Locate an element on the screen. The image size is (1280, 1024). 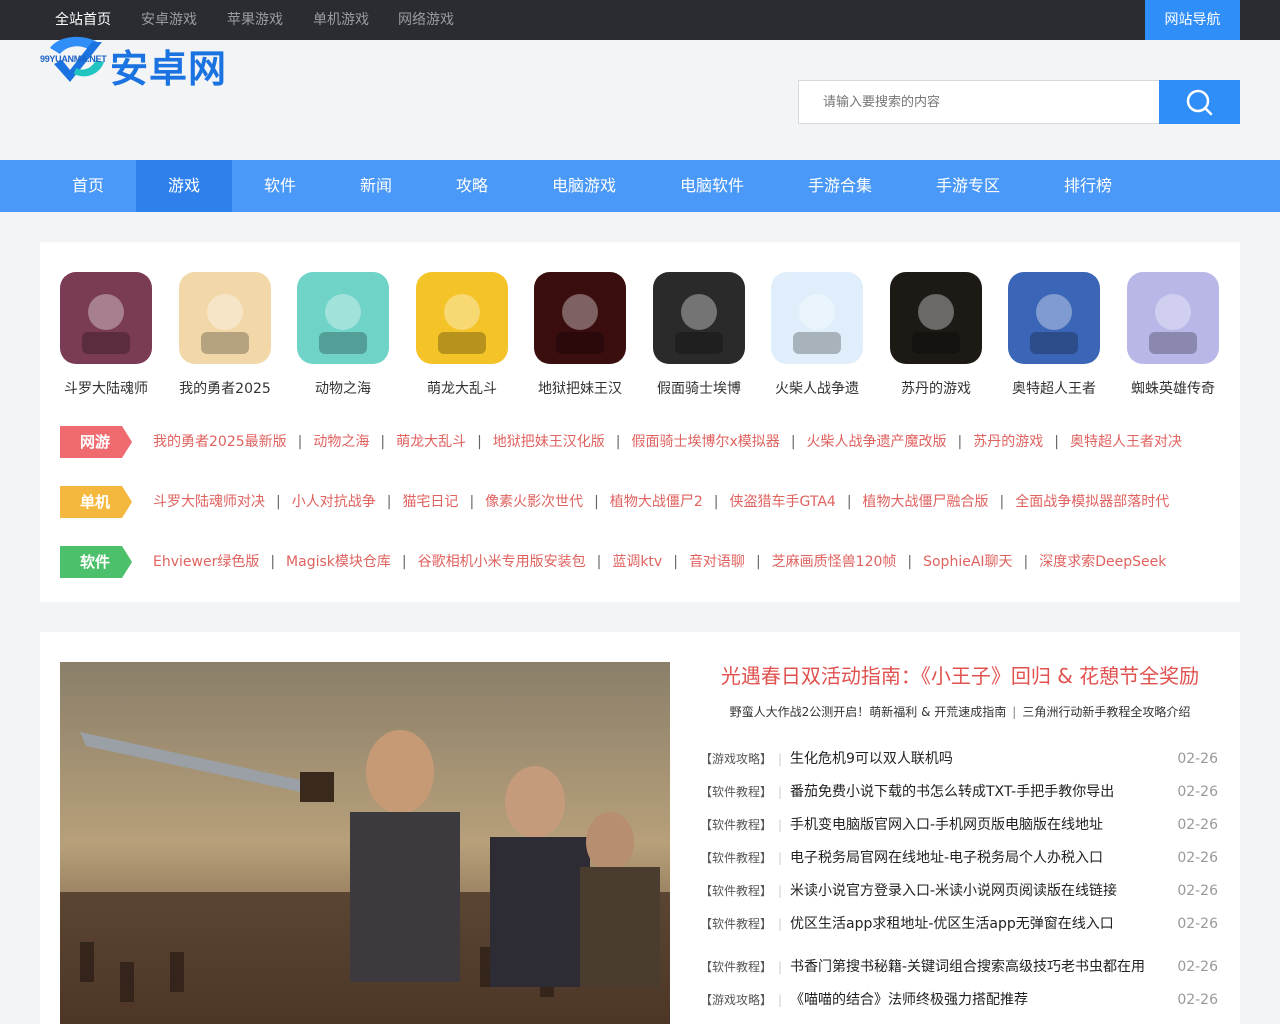
nav-item-games: 游戏 is located at coordinates (184, 186).